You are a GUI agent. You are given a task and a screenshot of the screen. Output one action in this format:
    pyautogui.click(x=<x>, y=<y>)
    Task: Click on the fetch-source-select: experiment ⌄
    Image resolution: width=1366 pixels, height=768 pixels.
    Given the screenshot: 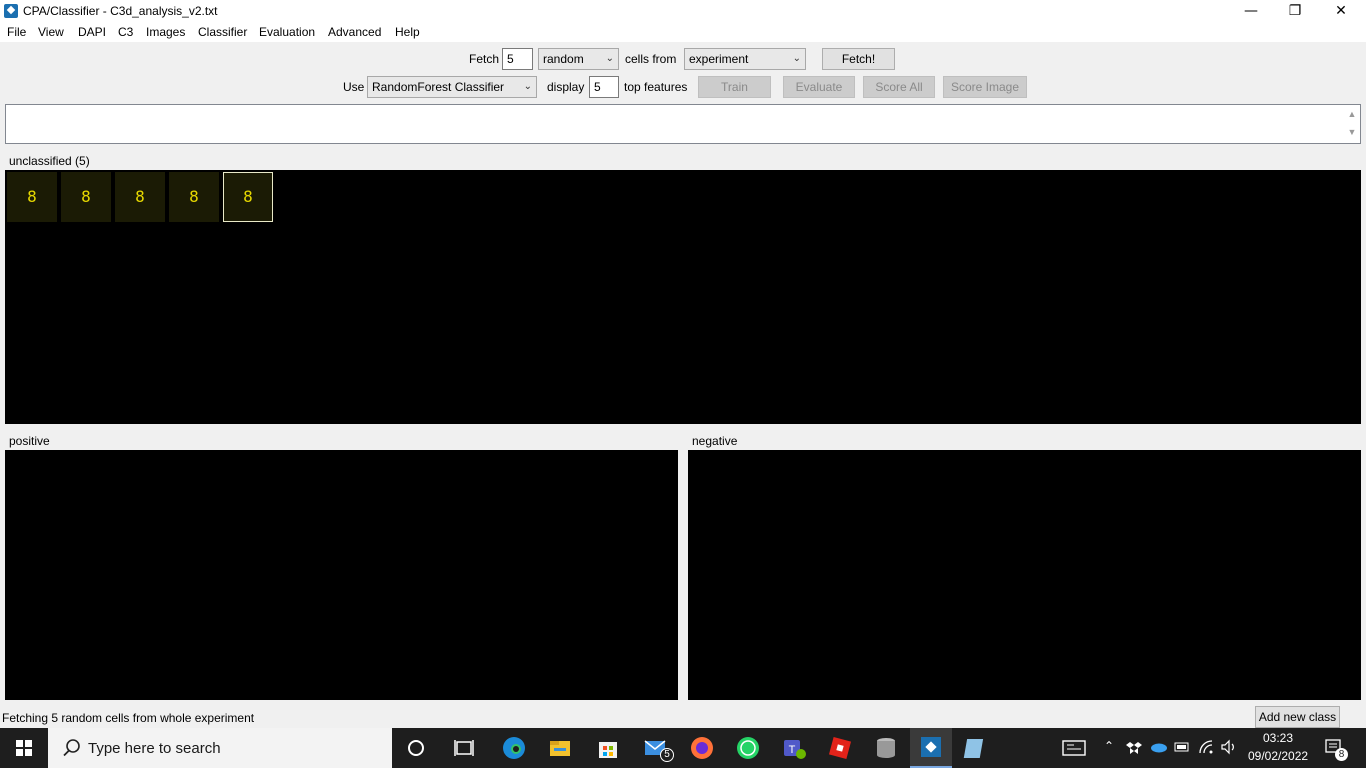 What is the action you would take?
    pyautogui.click(x=745, y=59)
    